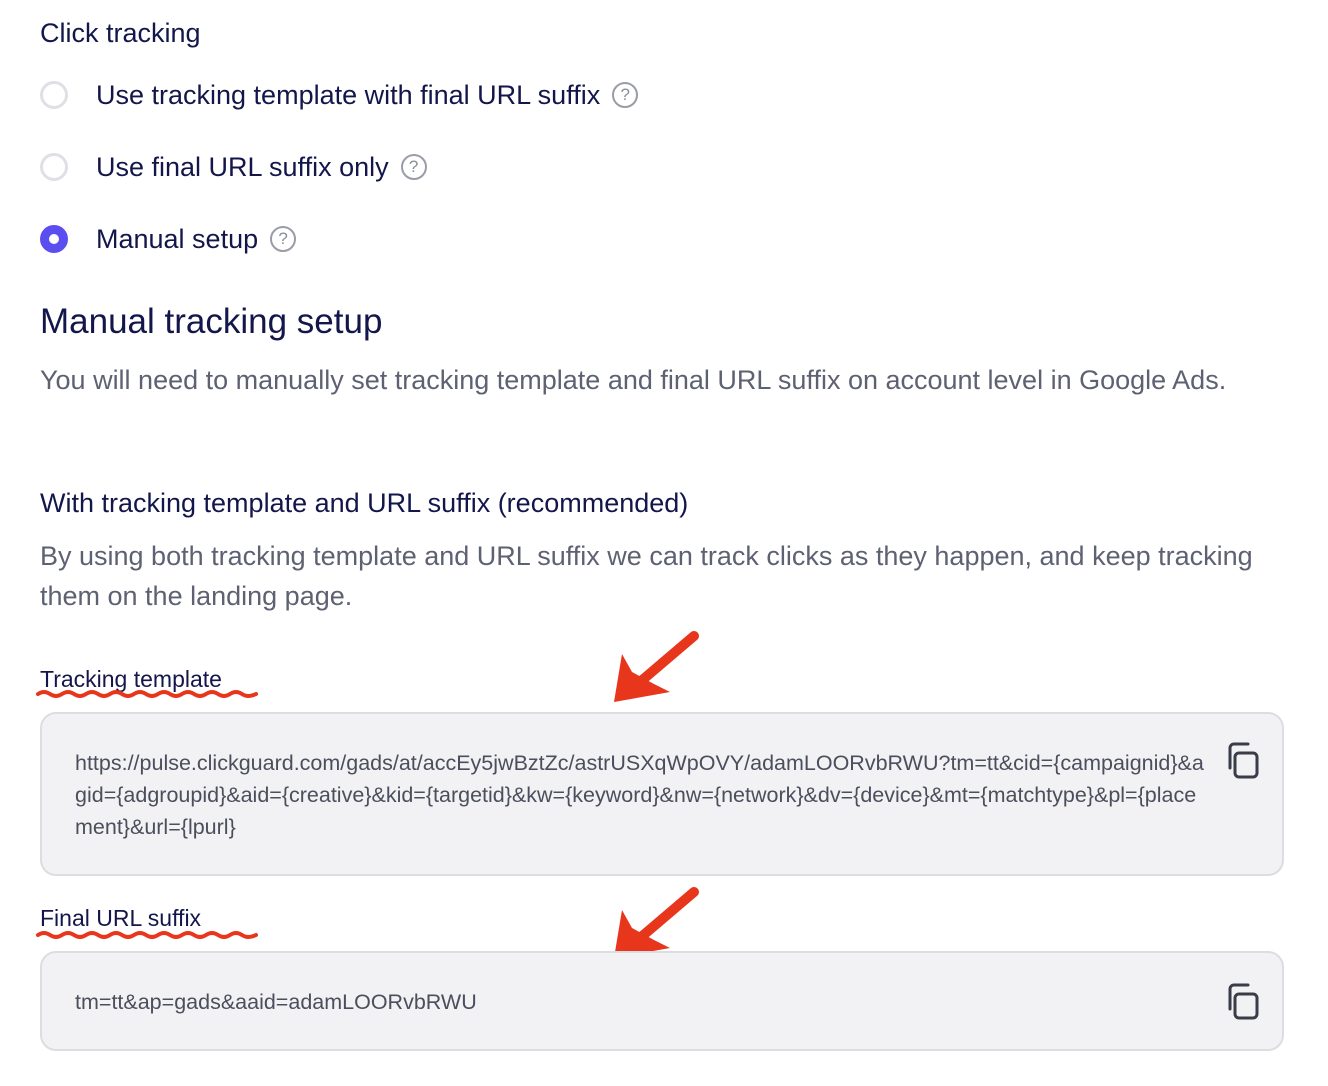  I want to click on final-url-suffix-field: tm=tt&ap=gads&aaid=adamLOORvbRWU, so click(662, 1001).